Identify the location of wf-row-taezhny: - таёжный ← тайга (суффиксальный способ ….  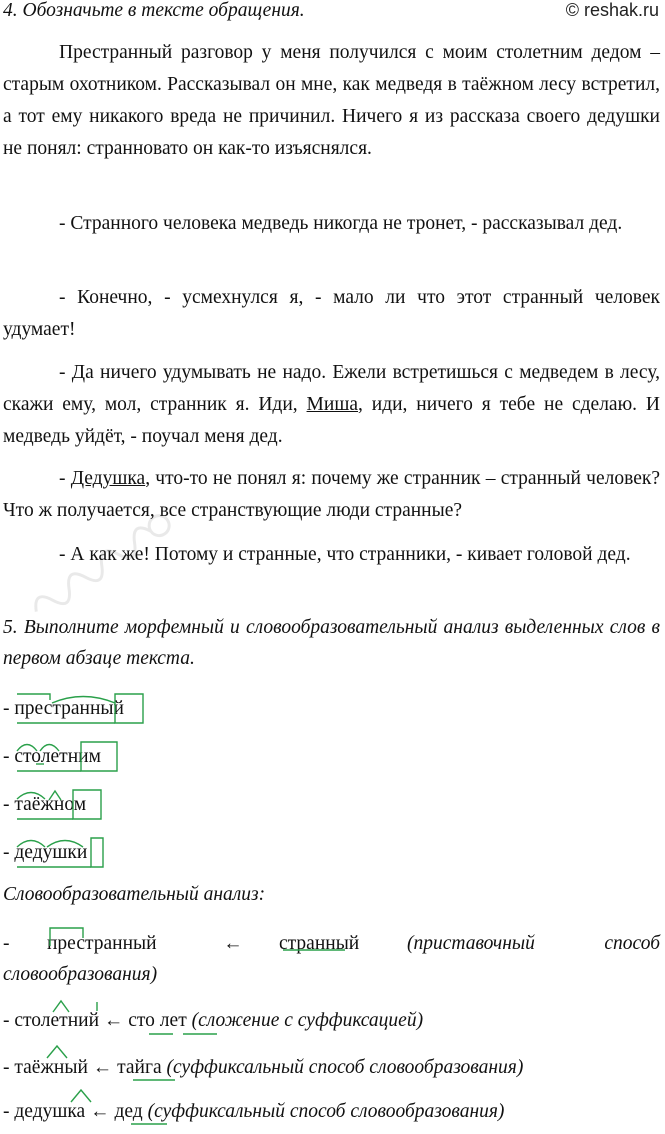
(331, 1064).